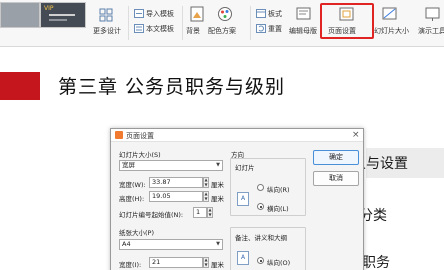  What do you see at coordinates (243, 199) in the screenshot?
I see `orientation-preview-icon: A` at bounding box center [243, 199].